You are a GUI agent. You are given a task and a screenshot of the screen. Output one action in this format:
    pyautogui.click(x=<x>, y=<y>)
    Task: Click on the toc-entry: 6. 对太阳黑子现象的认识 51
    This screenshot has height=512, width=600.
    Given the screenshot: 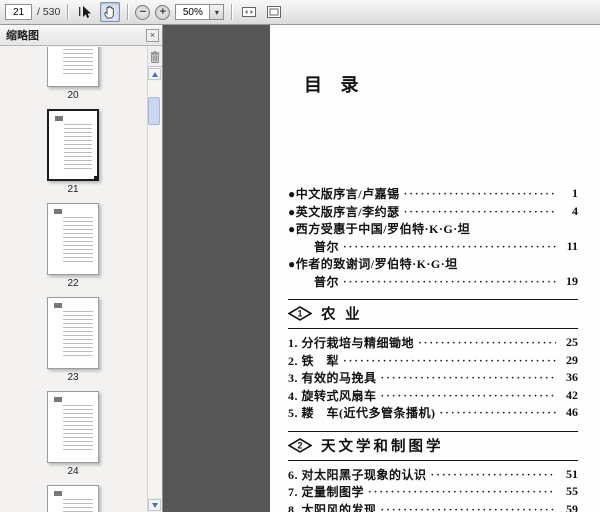 What is the action you would take?
    pyautogui.click(x=433, y=475)
    